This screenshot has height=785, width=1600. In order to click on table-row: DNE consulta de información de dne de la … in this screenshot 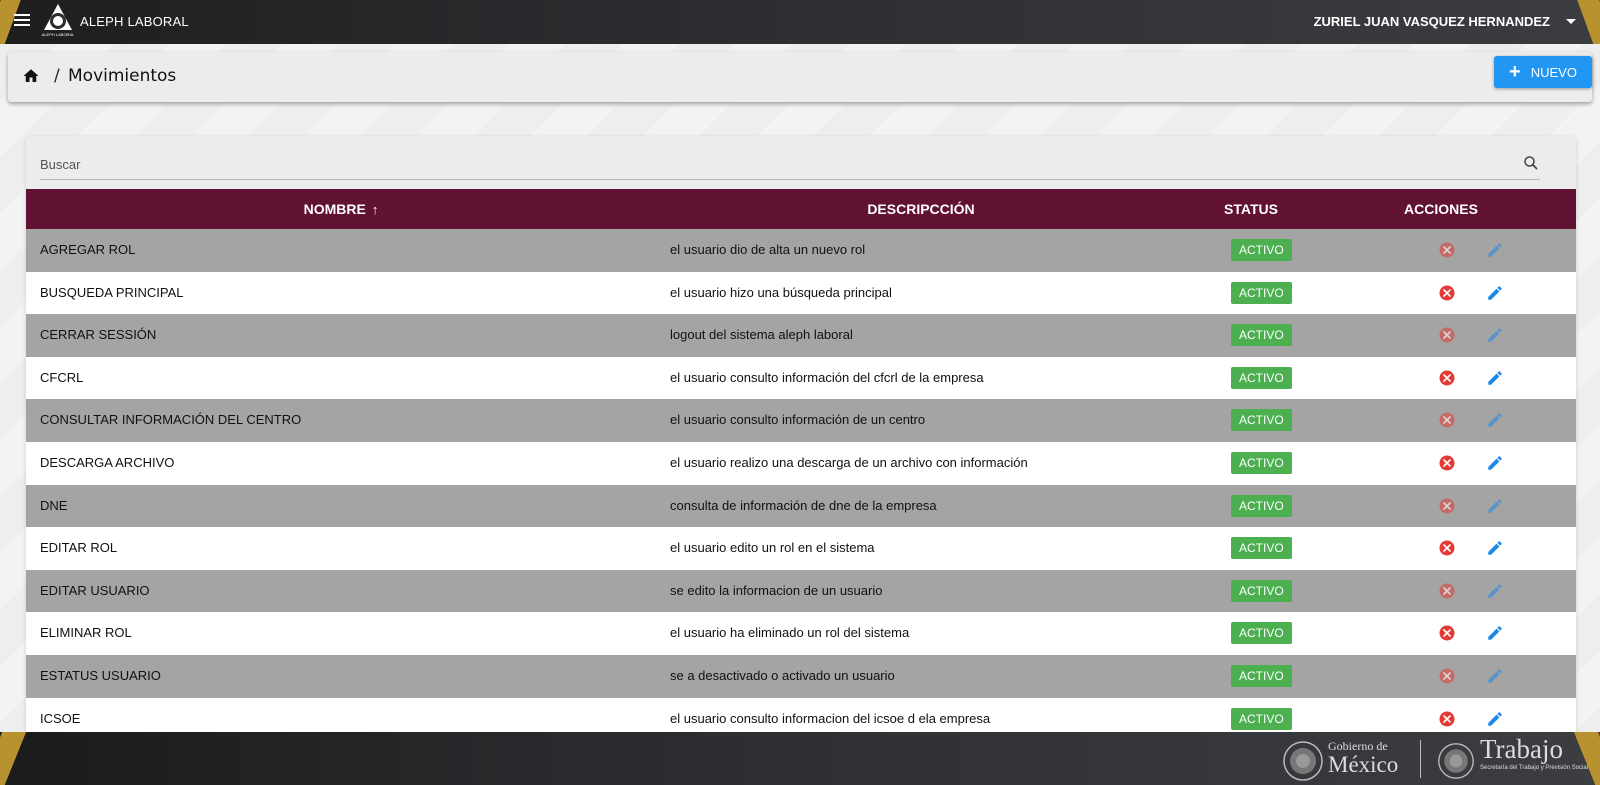, I will do `click(801, 506)`.